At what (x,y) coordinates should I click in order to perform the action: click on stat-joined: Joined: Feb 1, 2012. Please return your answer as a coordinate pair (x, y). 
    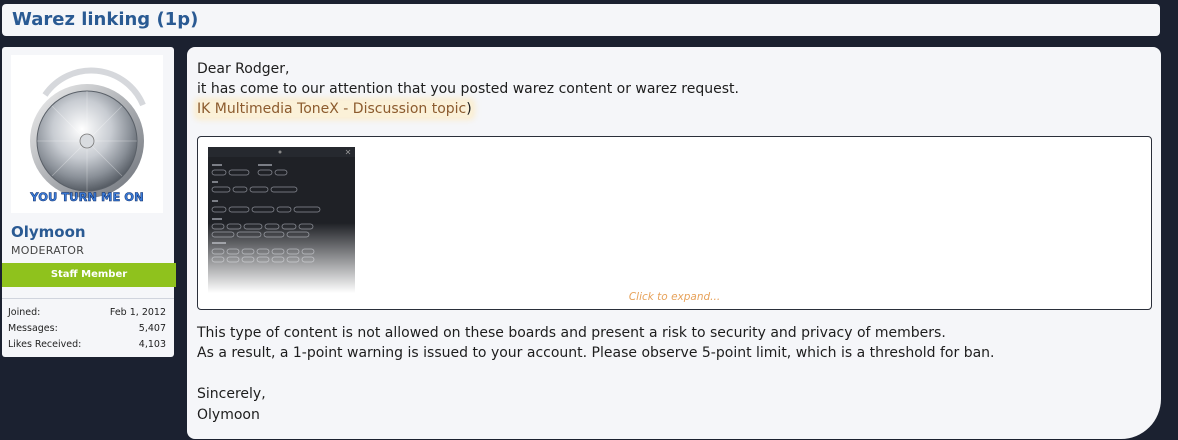
    Looking at the image, I should click on (88, 313).